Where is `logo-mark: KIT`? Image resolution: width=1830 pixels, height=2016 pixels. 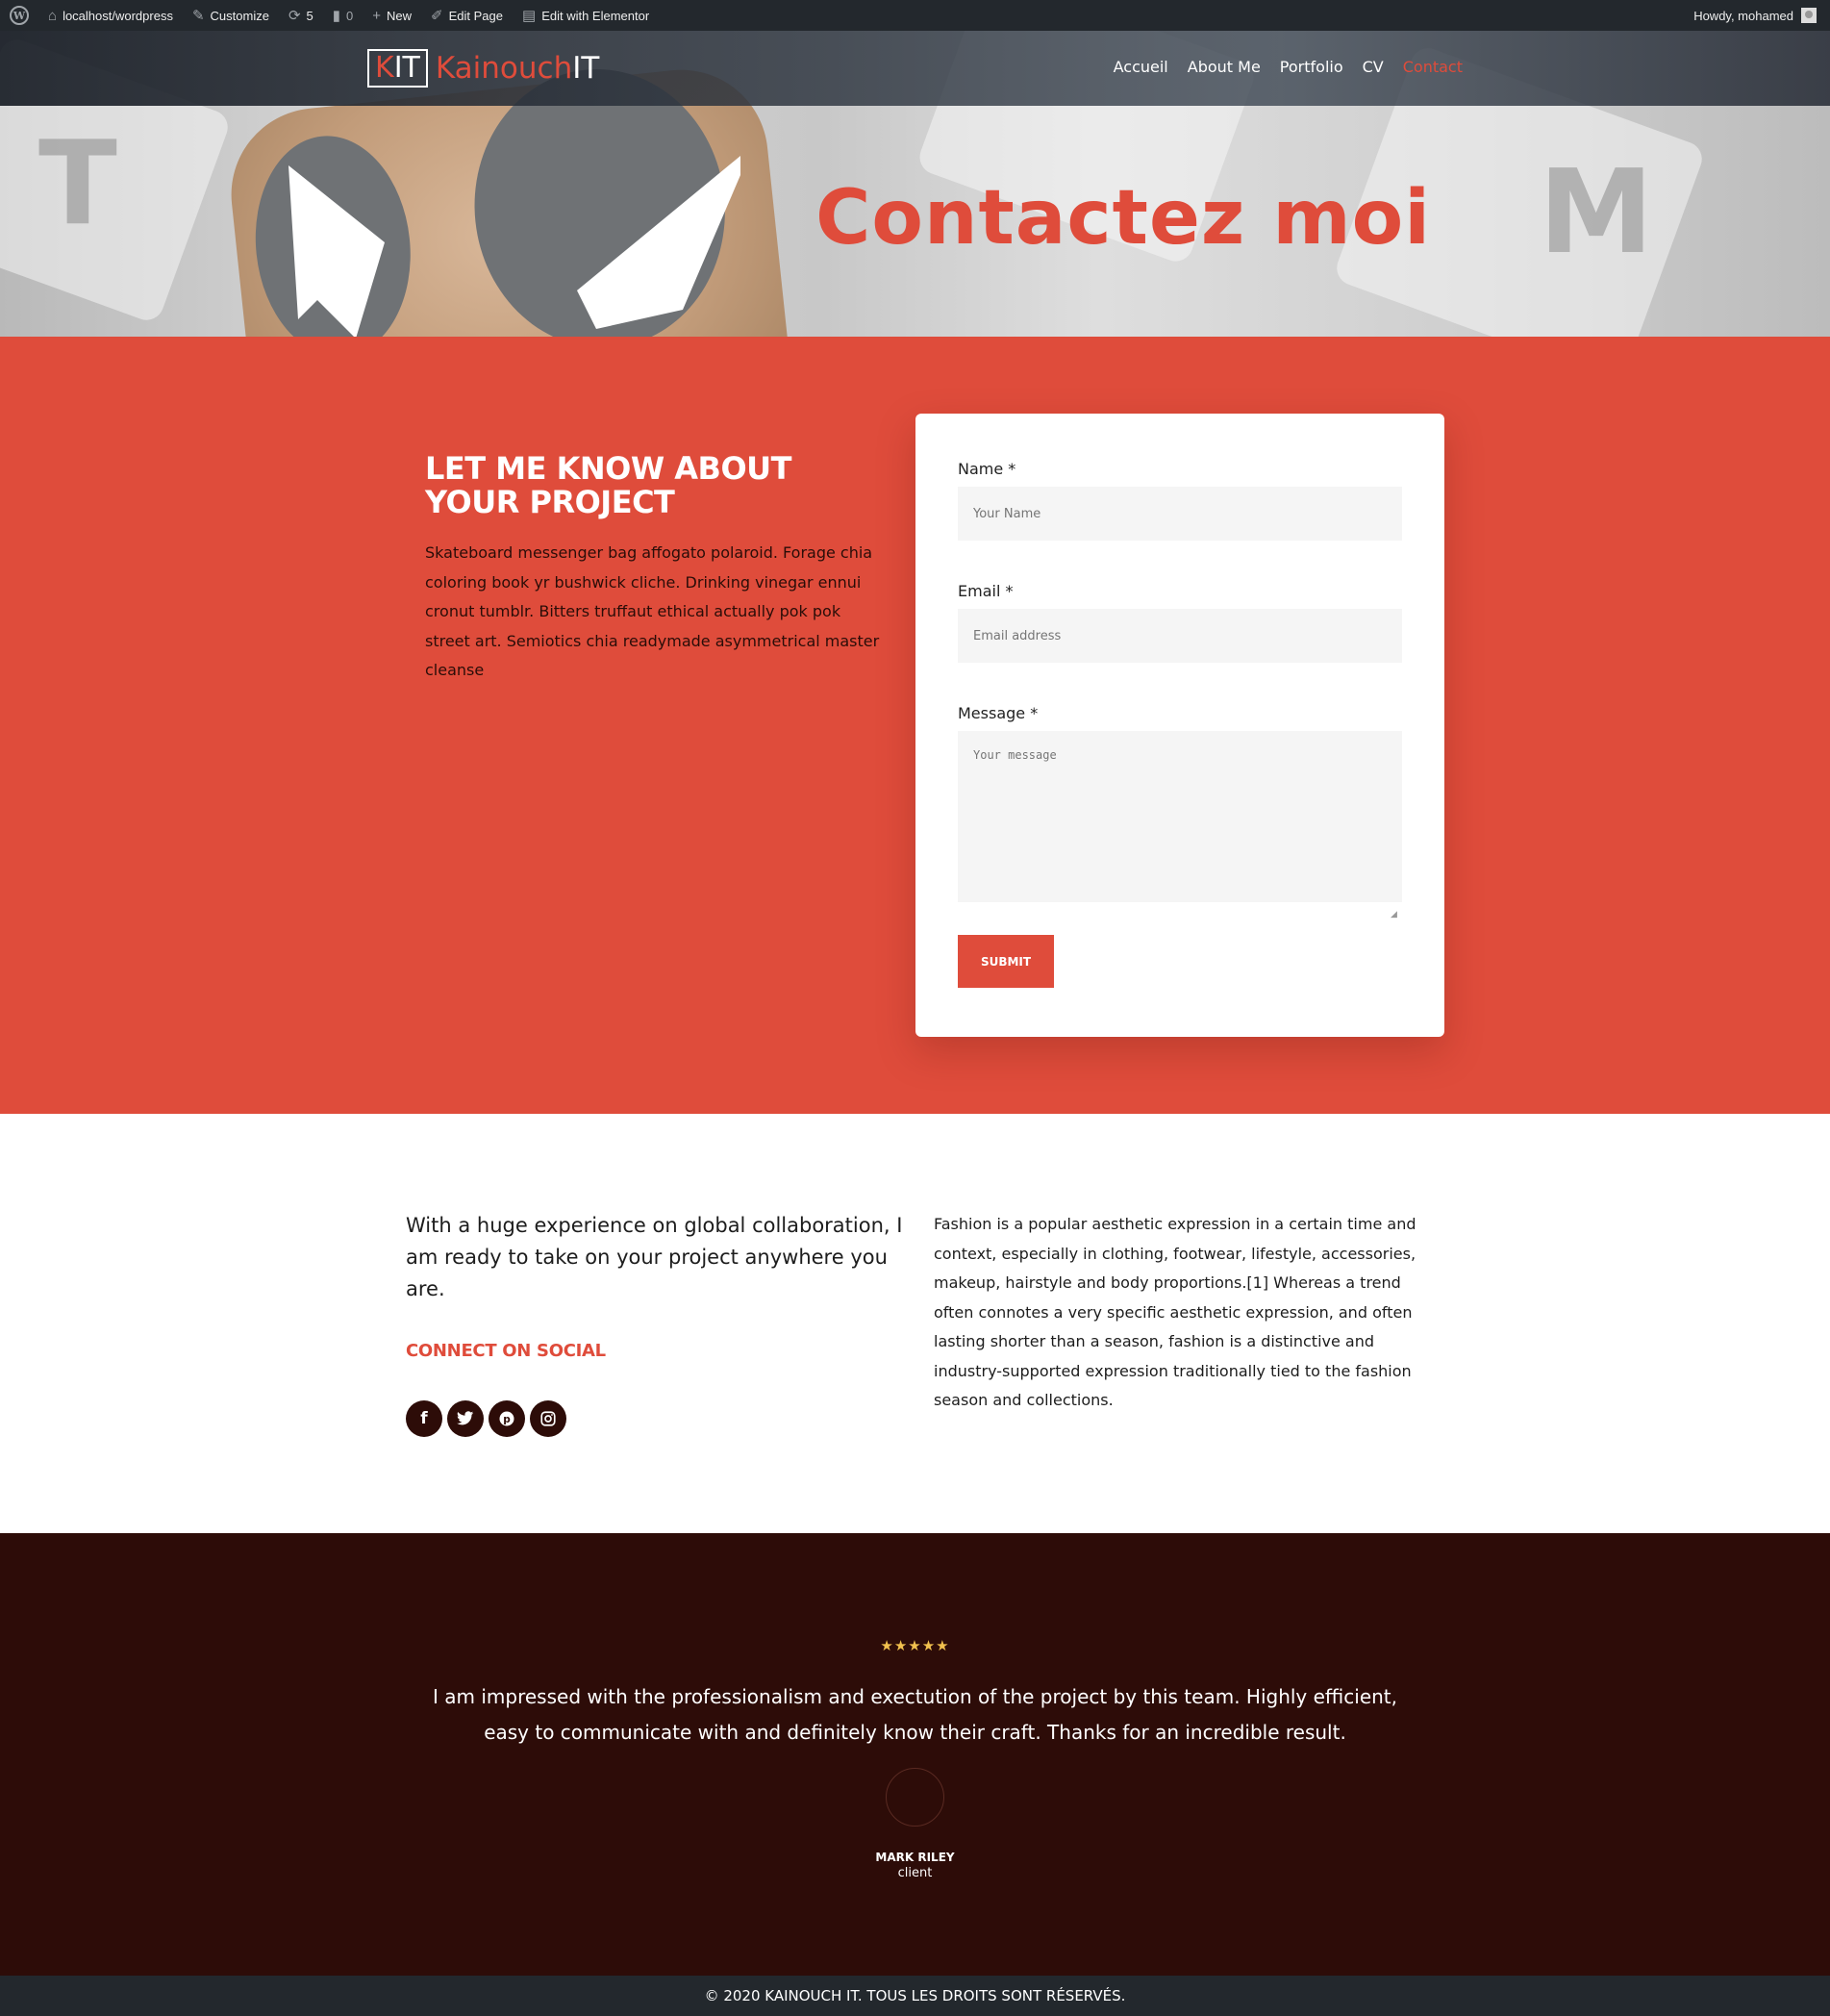
logo-mark: KIT is located at coordinates (397, 69).